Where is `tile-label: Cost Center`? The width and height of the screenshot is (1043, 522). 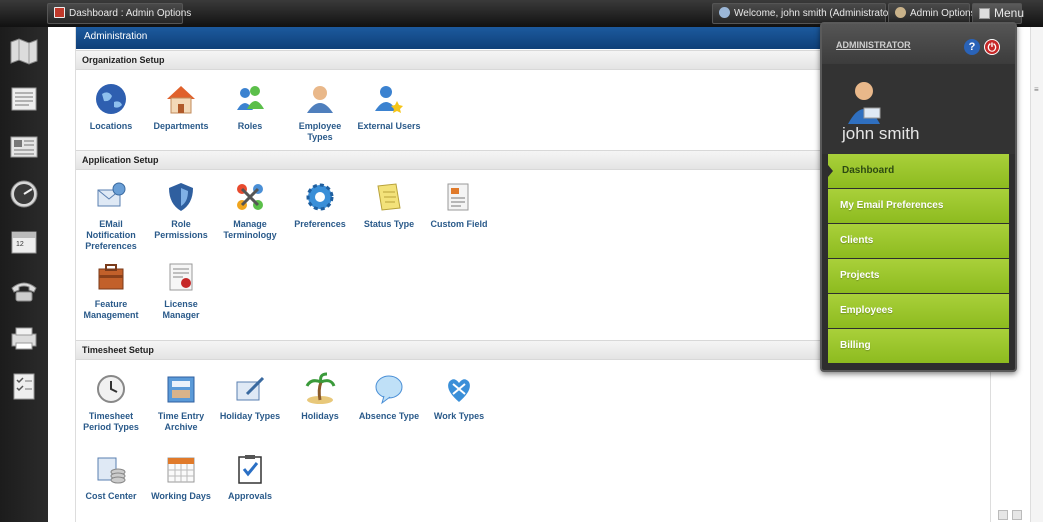 tile-label: Cost Center is located at coordinates (111, 496).